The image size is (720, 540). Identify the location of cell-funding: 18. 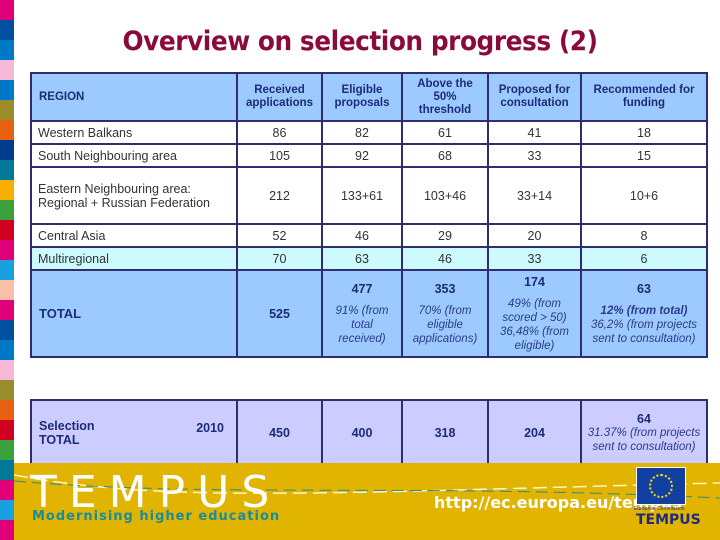
(644, 132).